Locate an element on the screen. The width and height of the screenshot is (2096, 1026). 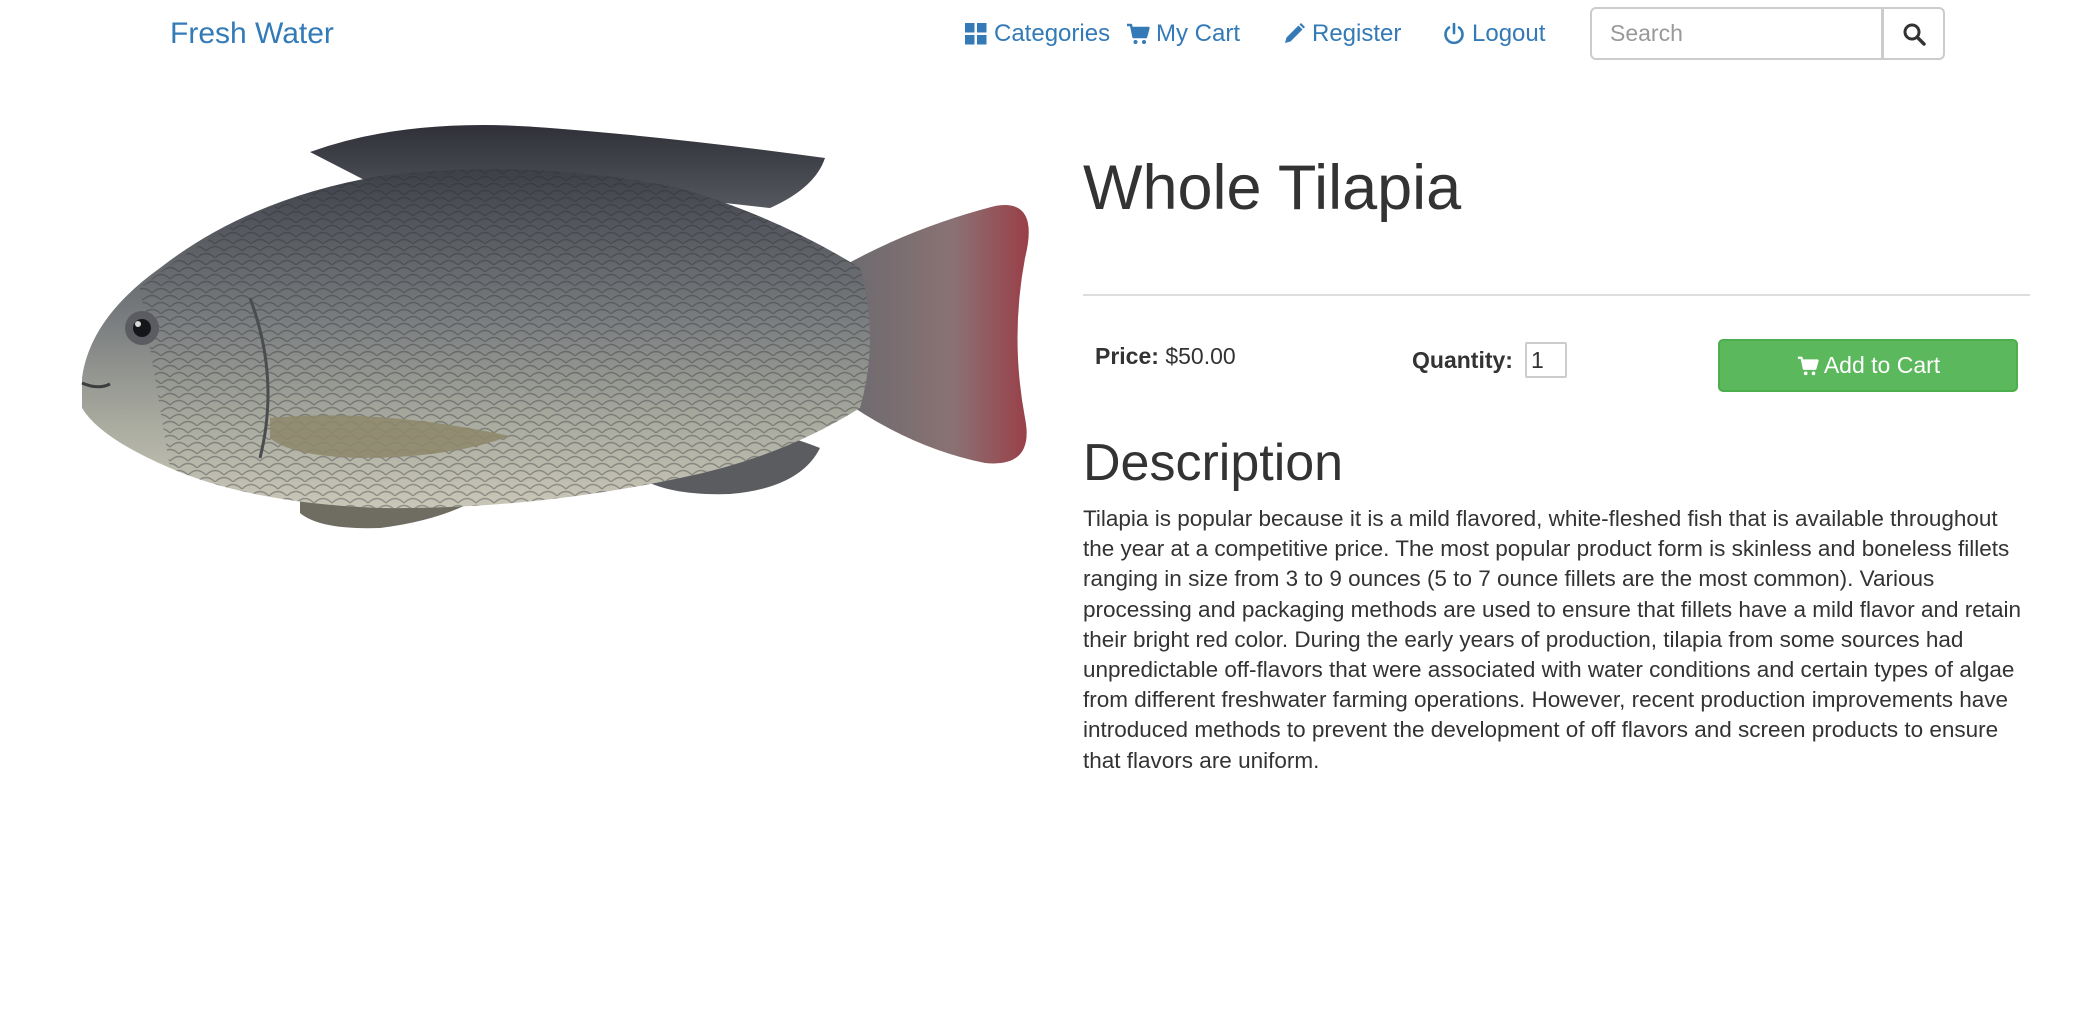
power-icon is located at coordinates (1454, 34).